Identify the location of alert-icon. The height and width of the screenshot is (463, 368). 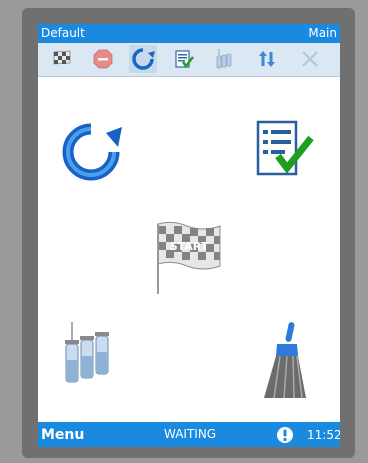
(285, 435).